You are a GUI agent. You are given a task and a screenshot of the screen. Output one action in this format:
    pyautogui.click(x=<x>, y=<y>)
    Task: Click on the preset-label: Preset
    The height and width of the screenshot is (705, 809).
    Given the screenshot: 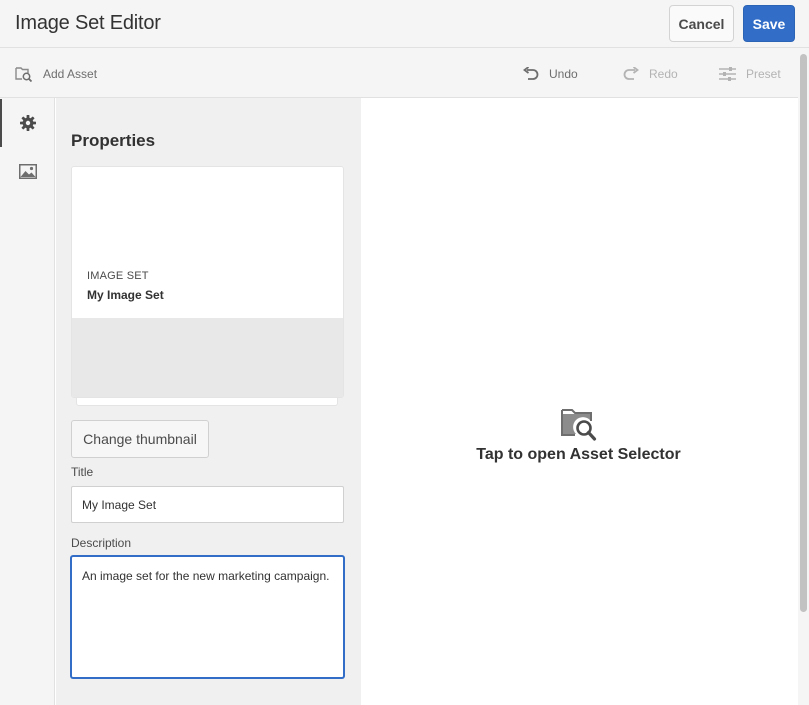 What is the action you would take?
    pyautogui.click(x=763, y=74)
    